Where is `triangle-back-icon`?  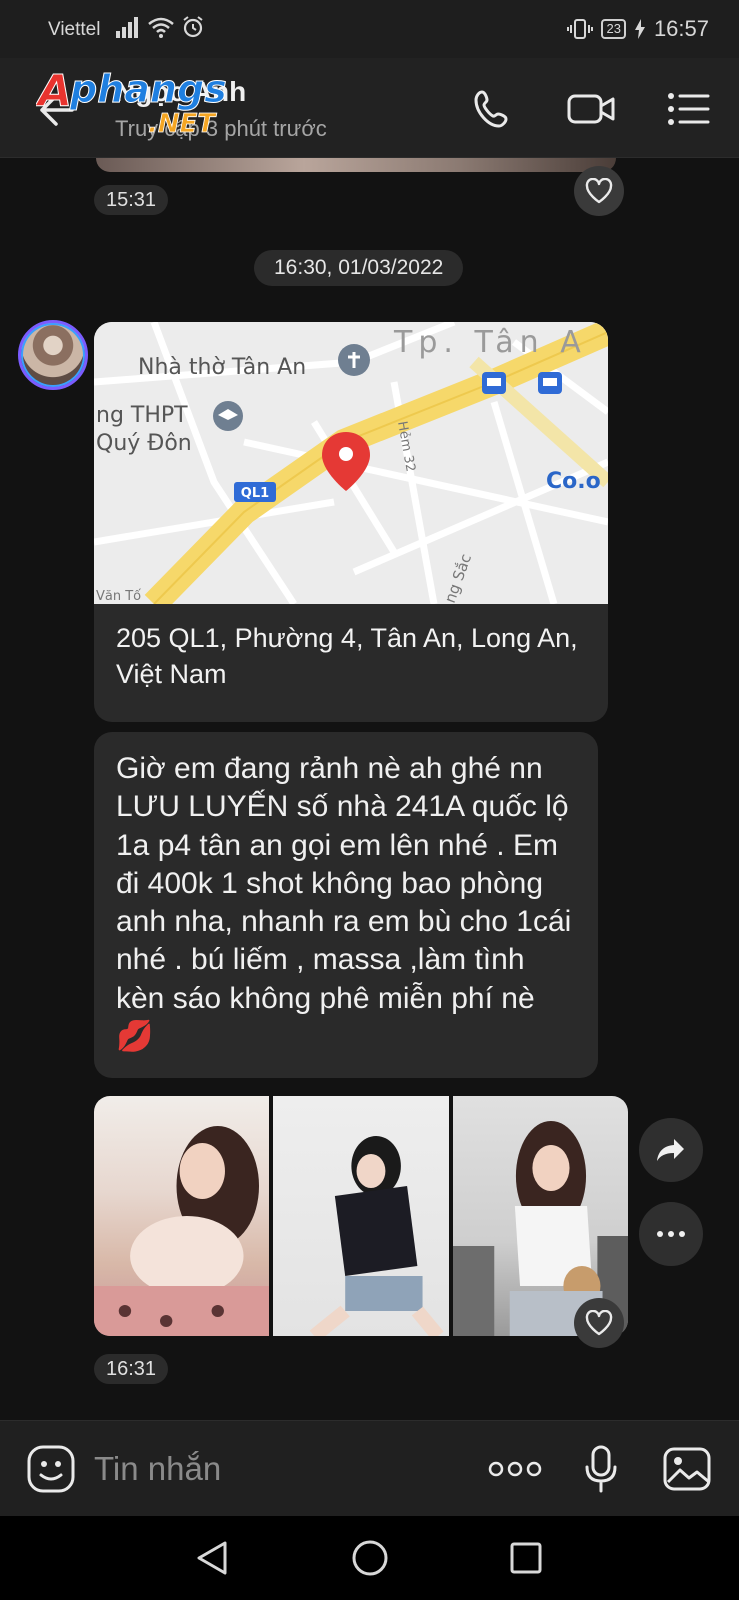 triangle-back-icon is located at coordinates (212, 1558).